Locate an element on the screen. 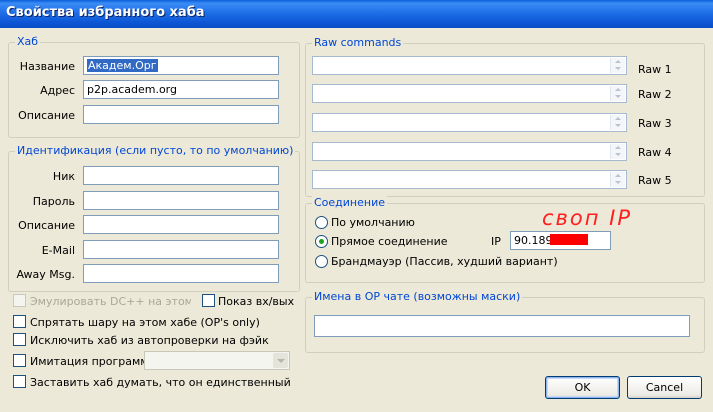 Image resolution: width=713 pixels, height=412 pixels. raw-1-spinner is located at coordinates (617, 65).